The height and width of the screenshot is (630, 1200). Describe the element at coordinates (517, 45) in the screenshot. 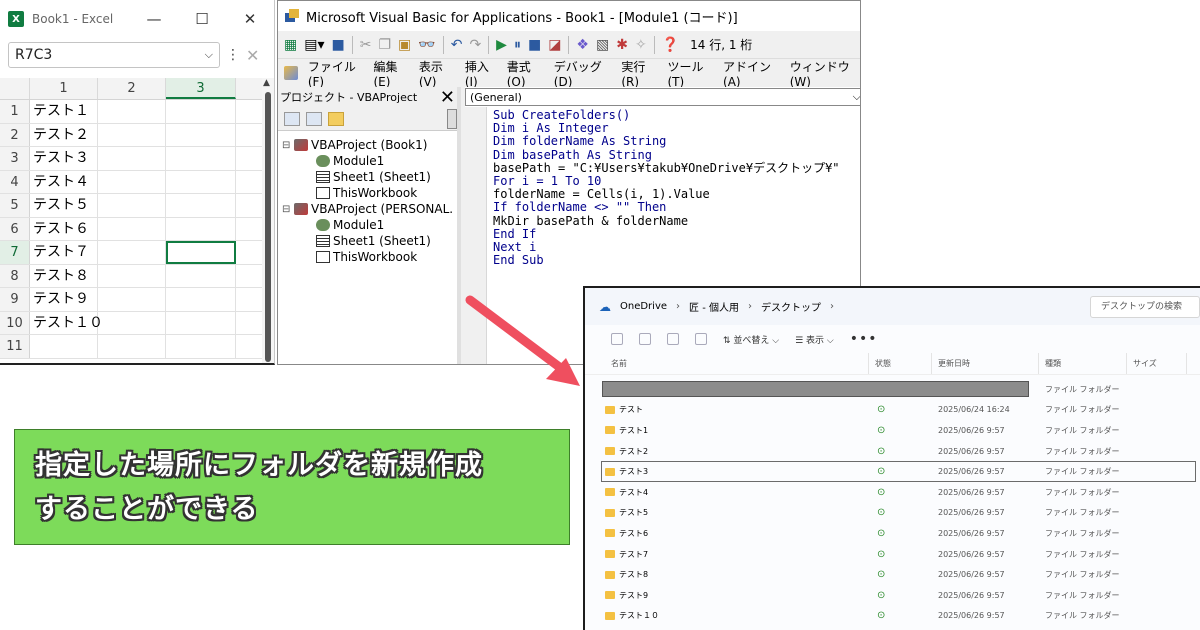

I see `pause-icon: ⏸` at that location.